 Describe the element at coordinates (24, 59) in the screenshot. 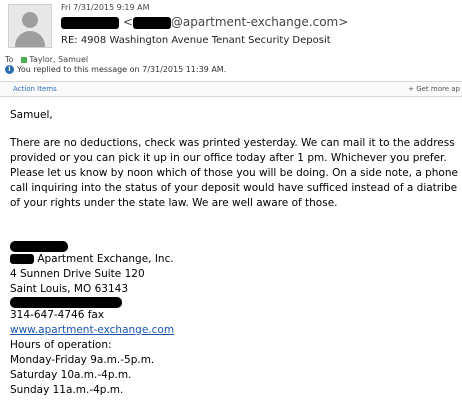

I see `recipient-status-icon` at that location.